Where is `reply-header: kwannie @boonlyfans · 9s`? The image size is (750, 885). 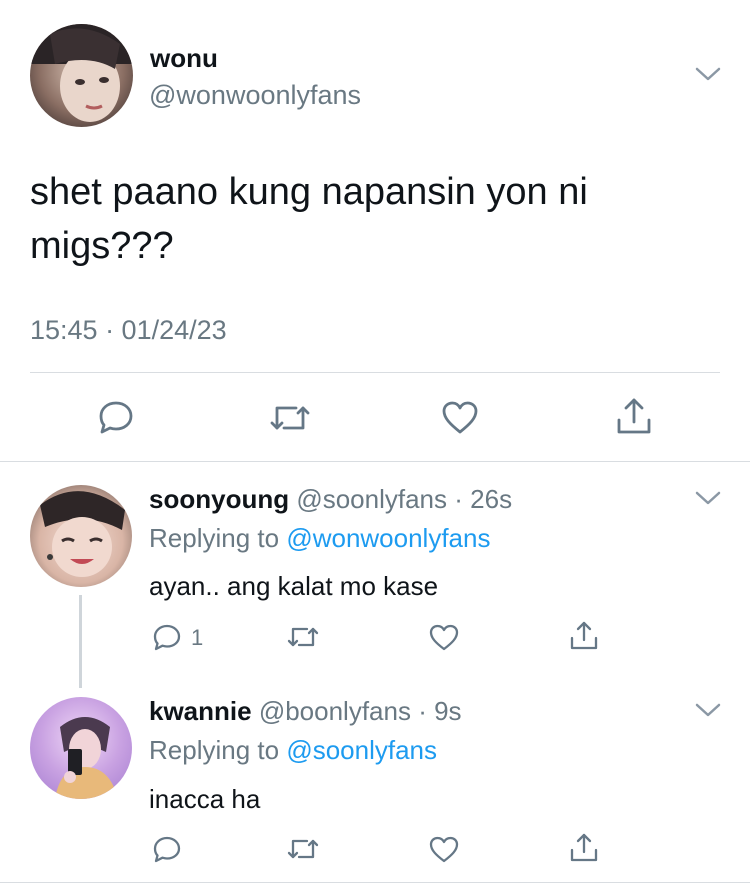
reply-header: kwannie @boonlyfans · 9s is located at coordinates (305, 711).